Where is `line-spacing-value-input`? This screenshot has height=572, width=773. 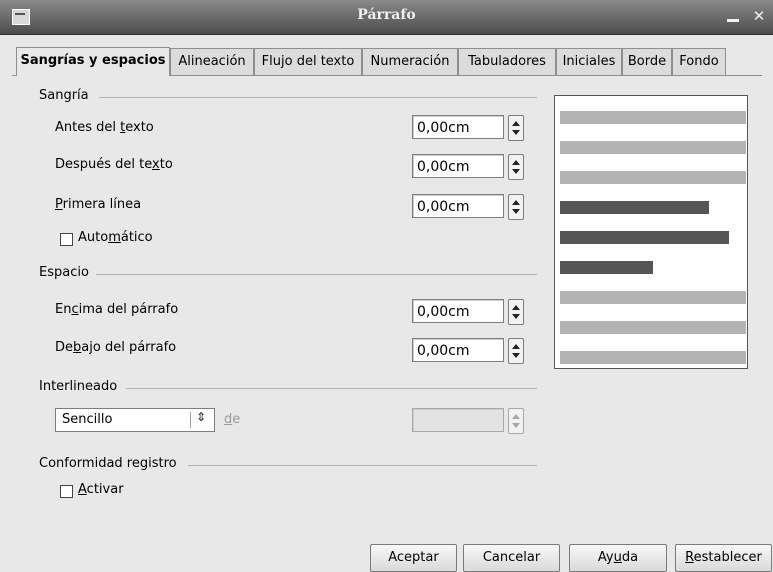
line-spacing-value-input is located at coordinates (458, 420).